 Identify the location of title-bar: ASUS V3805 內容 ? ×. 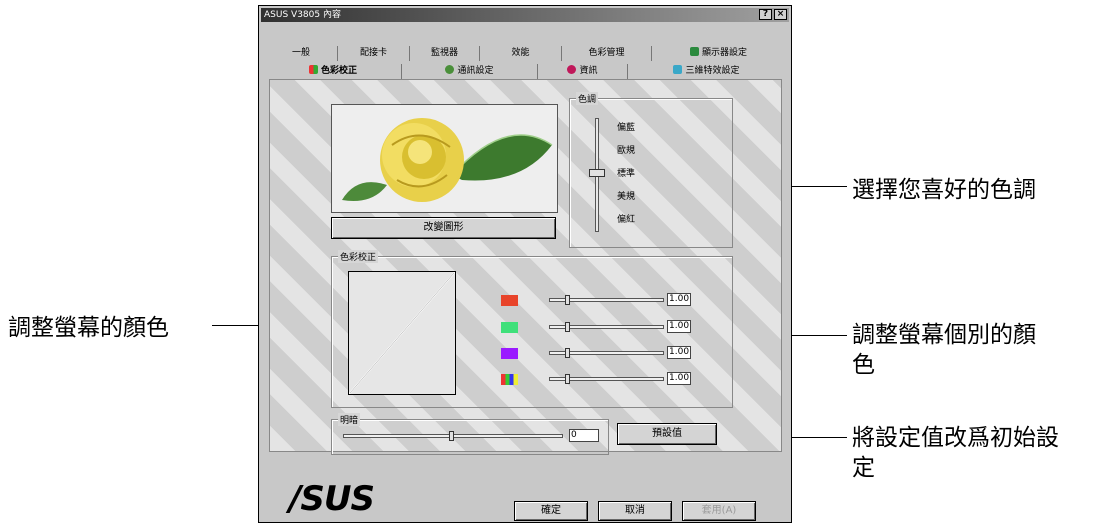
(525, 15).